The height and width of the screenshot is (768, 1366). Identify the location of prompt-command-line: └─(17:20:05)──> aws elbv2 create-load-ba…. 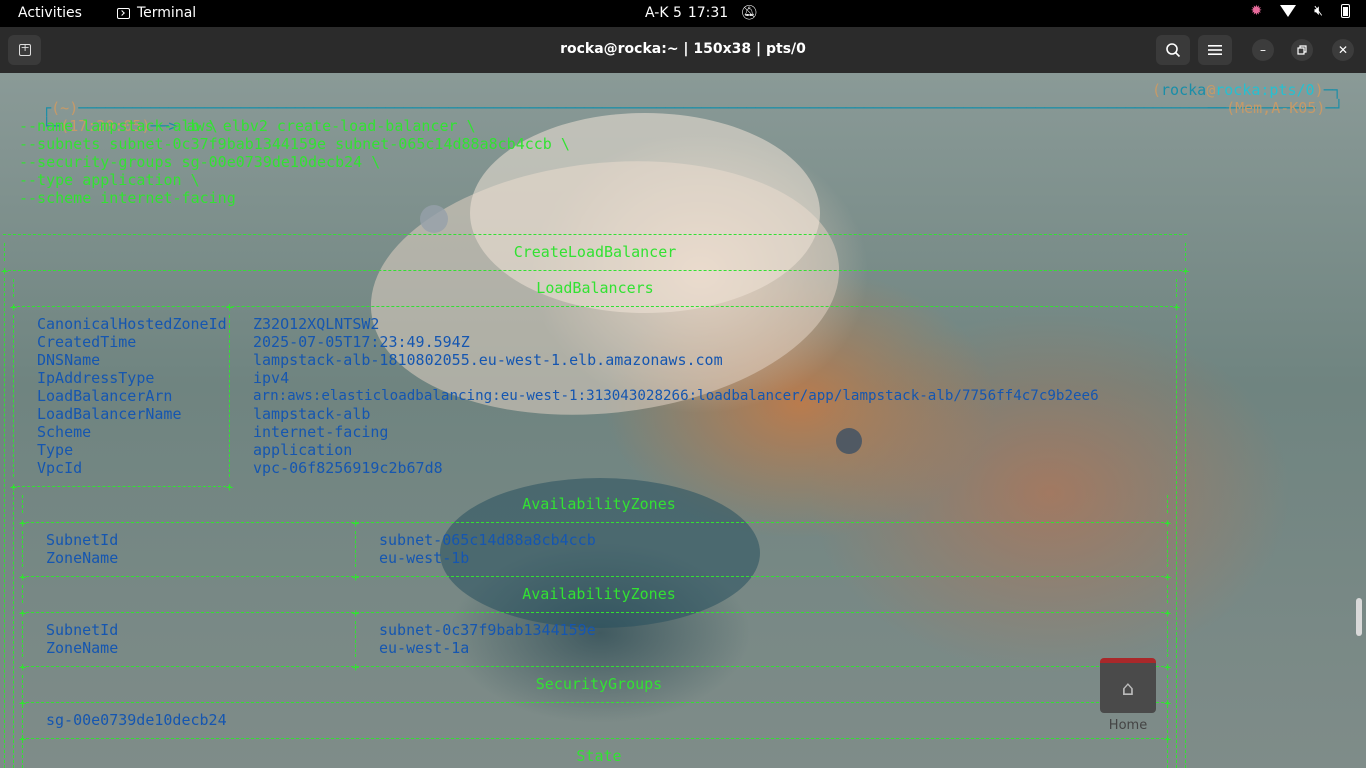
(259, 126).